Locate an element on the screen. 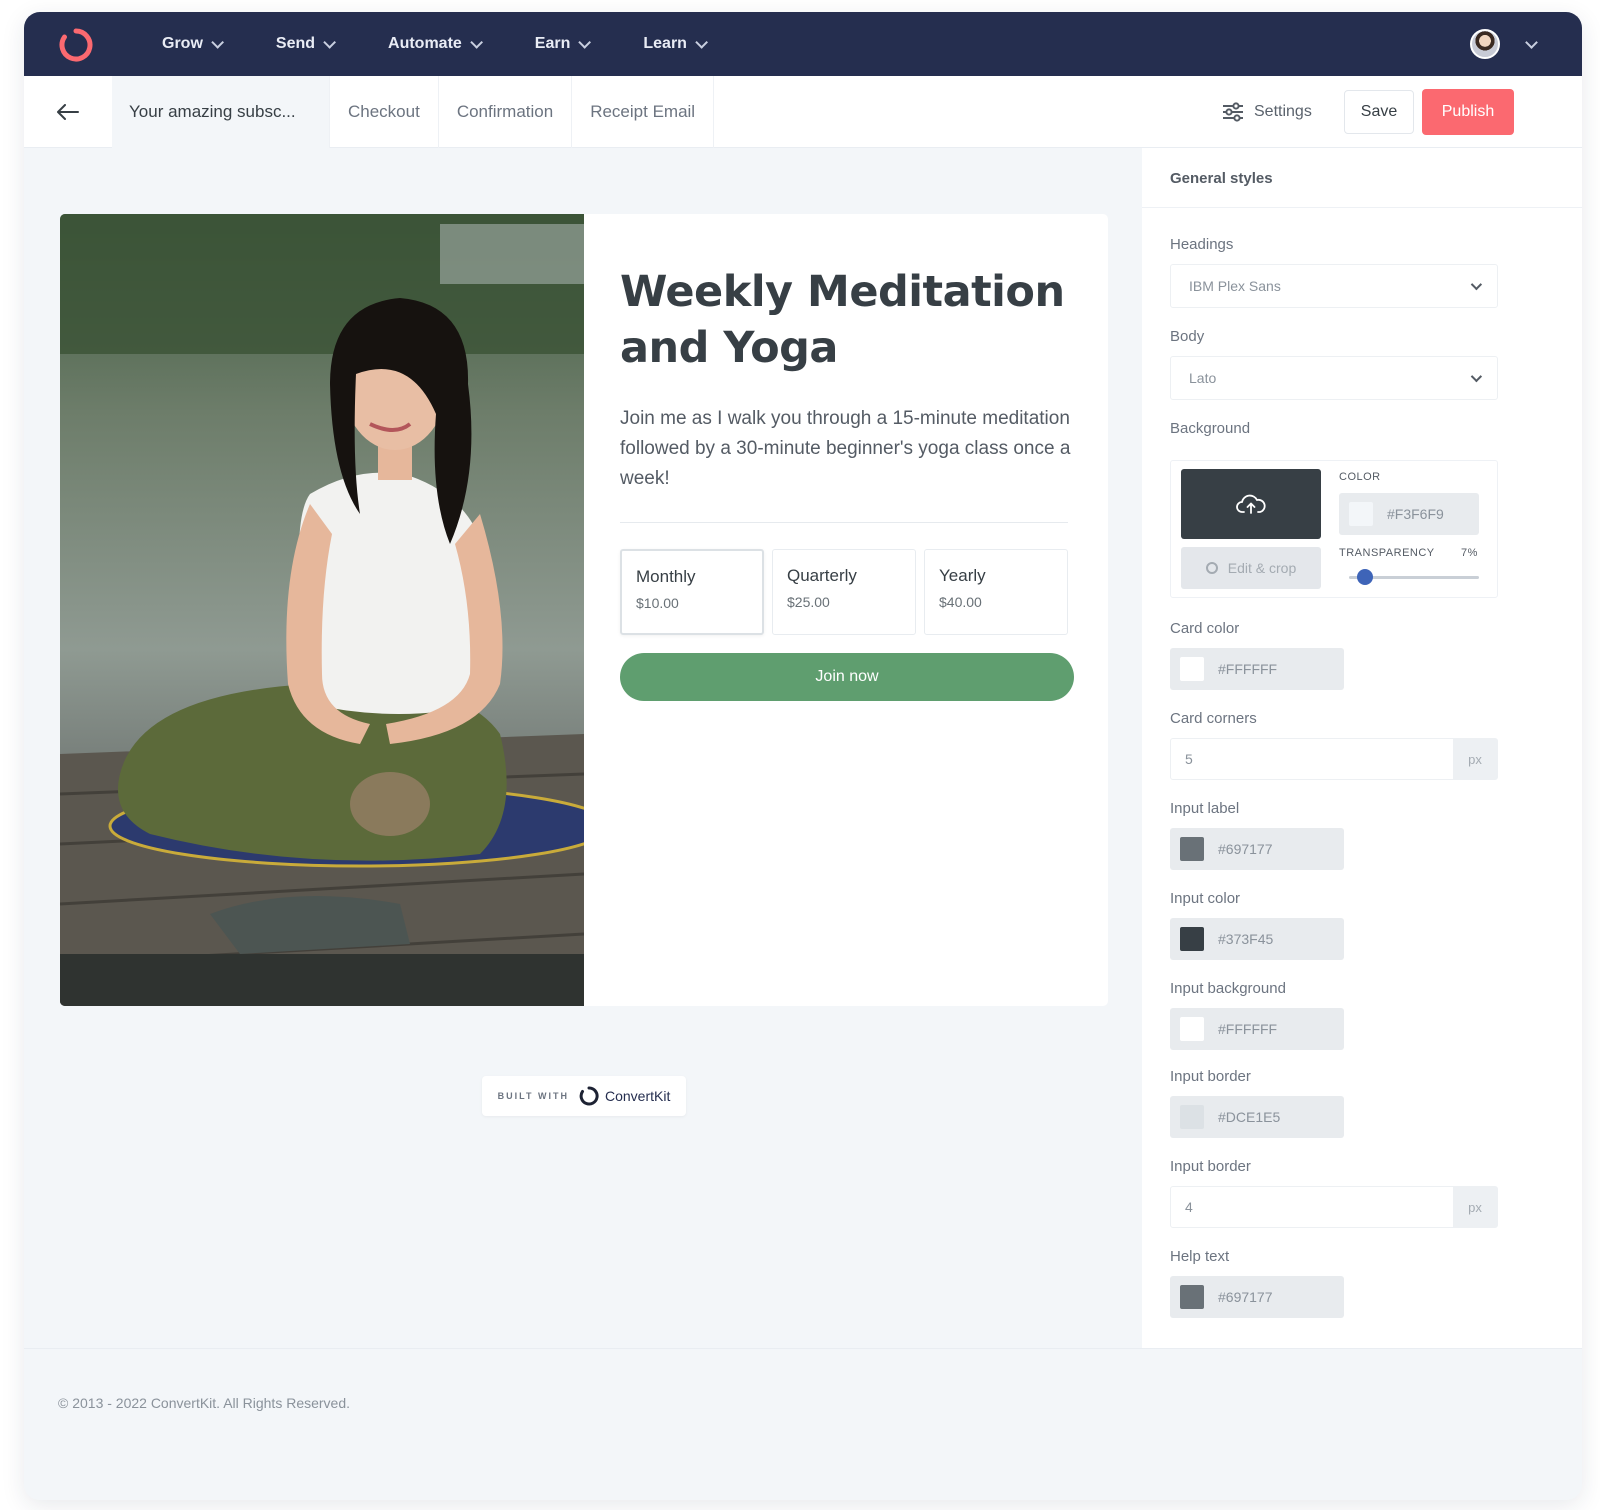  arrow-left-icon is located at coordinates (68, 112).